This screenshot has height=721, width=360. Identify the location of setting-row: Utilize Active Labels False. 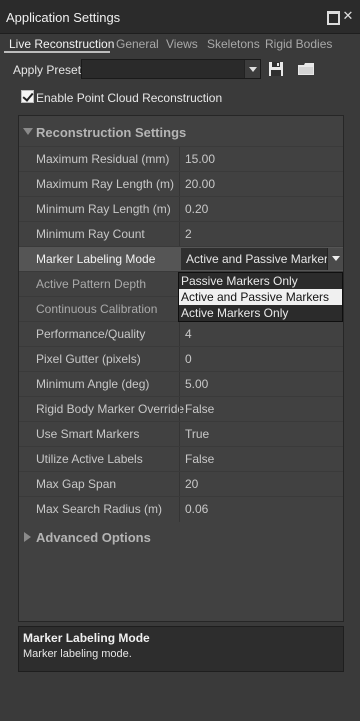
(181, 459).